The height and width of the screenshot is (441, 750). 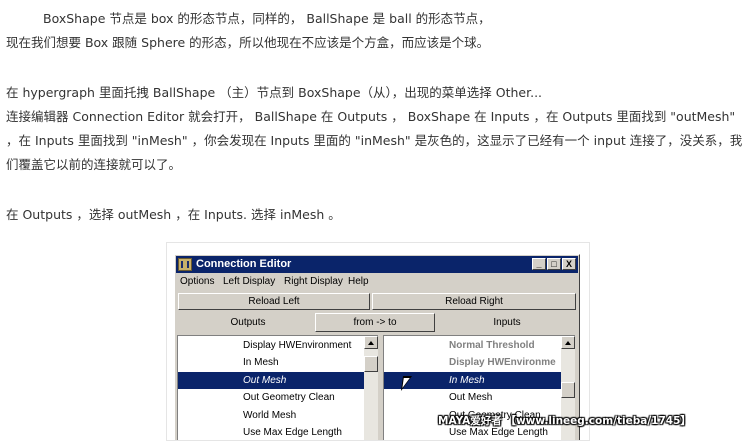 What do you see at coordinates (474, 301) in the screenshot?
I see `reload-right-button: Reload Right` at bounding box center [474, 301].